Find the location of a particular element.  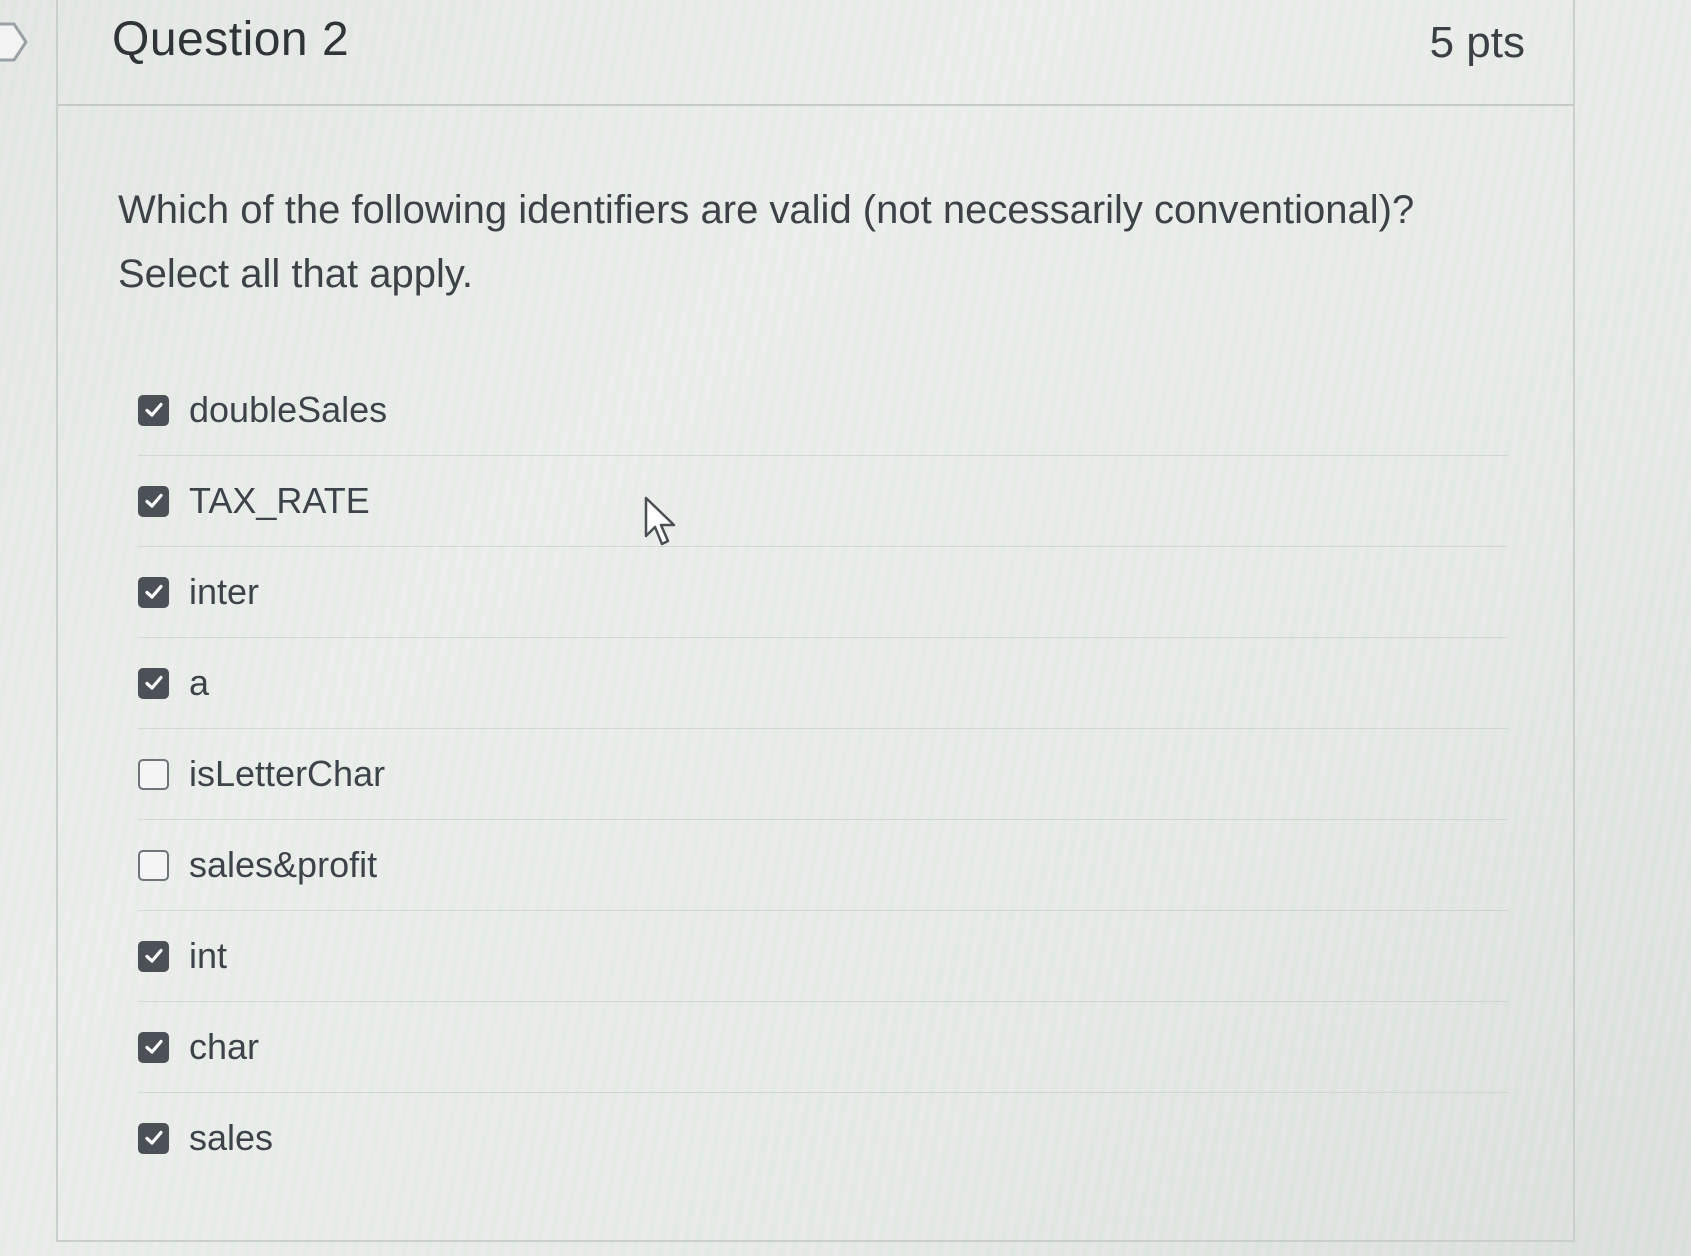

answer-label: int is located at coordinates (208, 956).